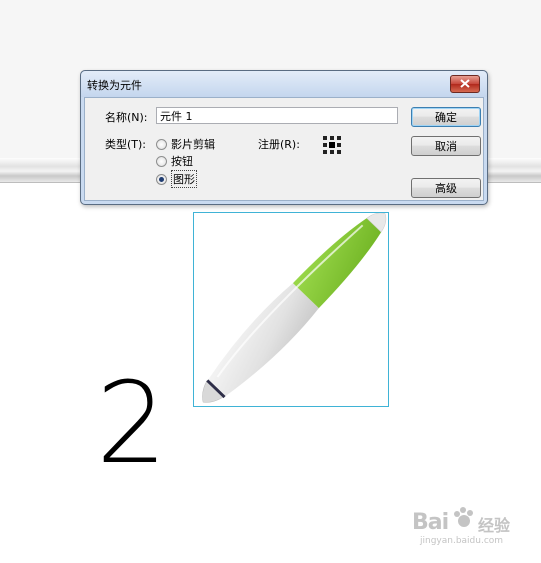 The image size is (541, 563). What do you see at coordinates (161, 161) in the screenshot?
I see `radio-button` at bounding box center [161, 161].